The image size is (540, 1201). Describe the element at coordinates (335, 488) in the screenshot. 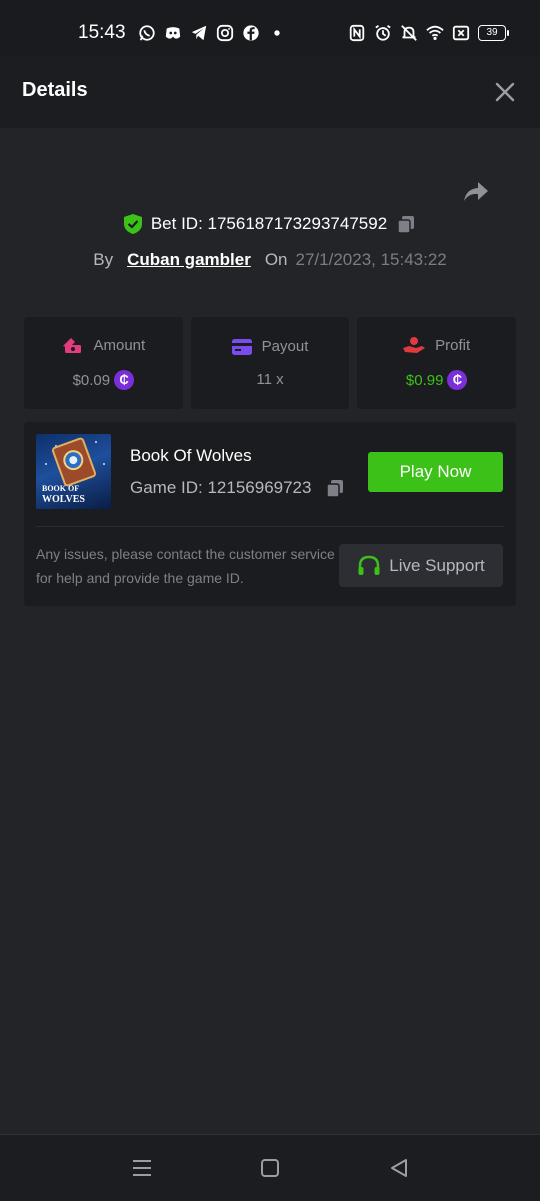

I see `copy-game-id-icon` at that location.